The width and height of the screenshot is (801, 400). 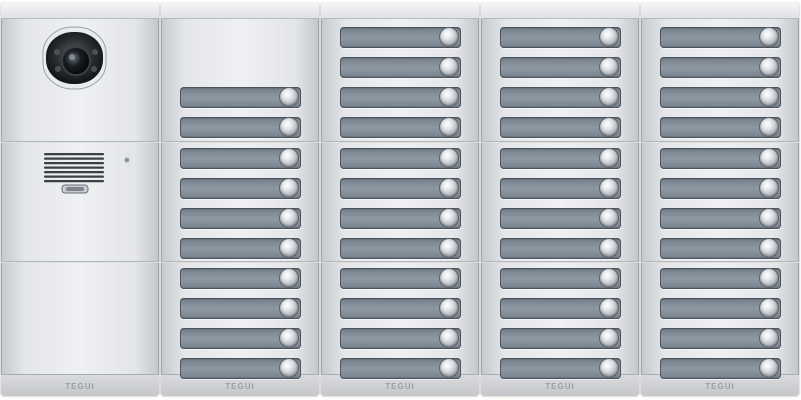 What do you see at coordinates (74, 58) in the screenshot?
I see `camera-icon` at bounding box center [74, 58].